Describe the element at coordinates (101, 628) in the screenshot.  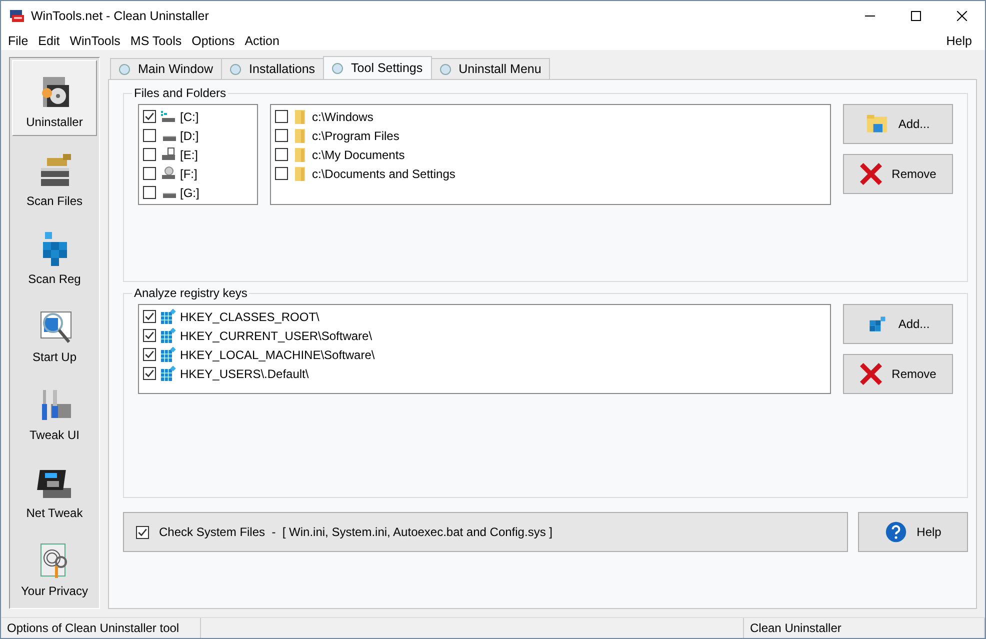
I see `status-text: Options of Clean Uninstaller tool` at that location.